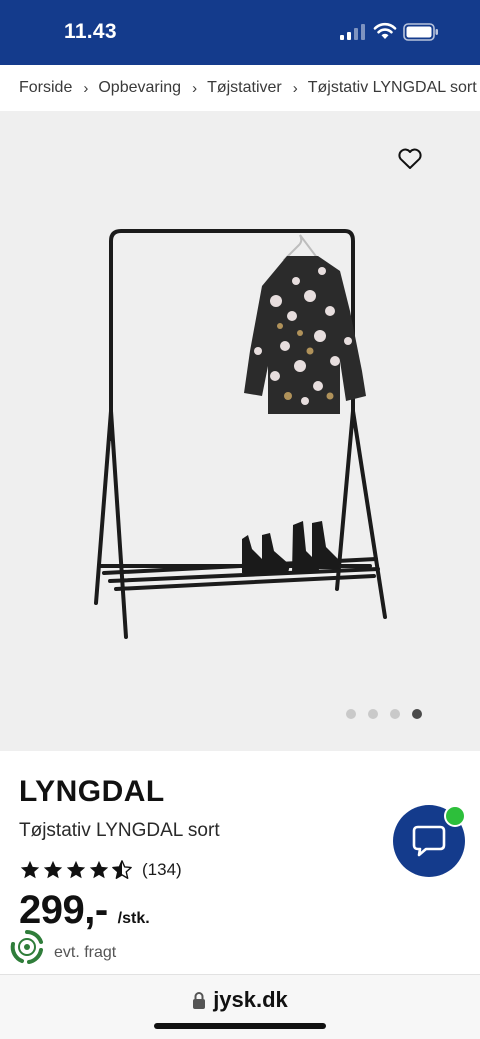  What do you see at coordinates (244, 88) in the screenshot?
I see `breadcrumb-item-tojstativer: Tøjstativer` at bounding box center [244, 88].